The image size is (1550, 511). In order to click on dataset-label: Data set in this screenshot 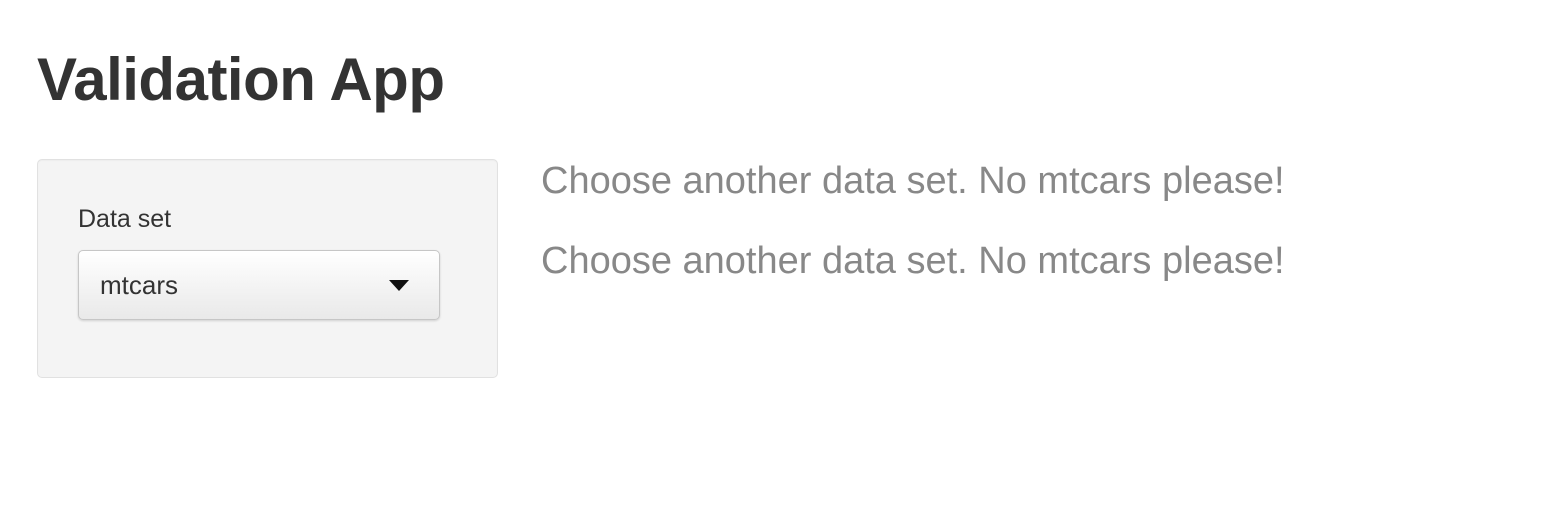, I will do `click(125, 219)`.